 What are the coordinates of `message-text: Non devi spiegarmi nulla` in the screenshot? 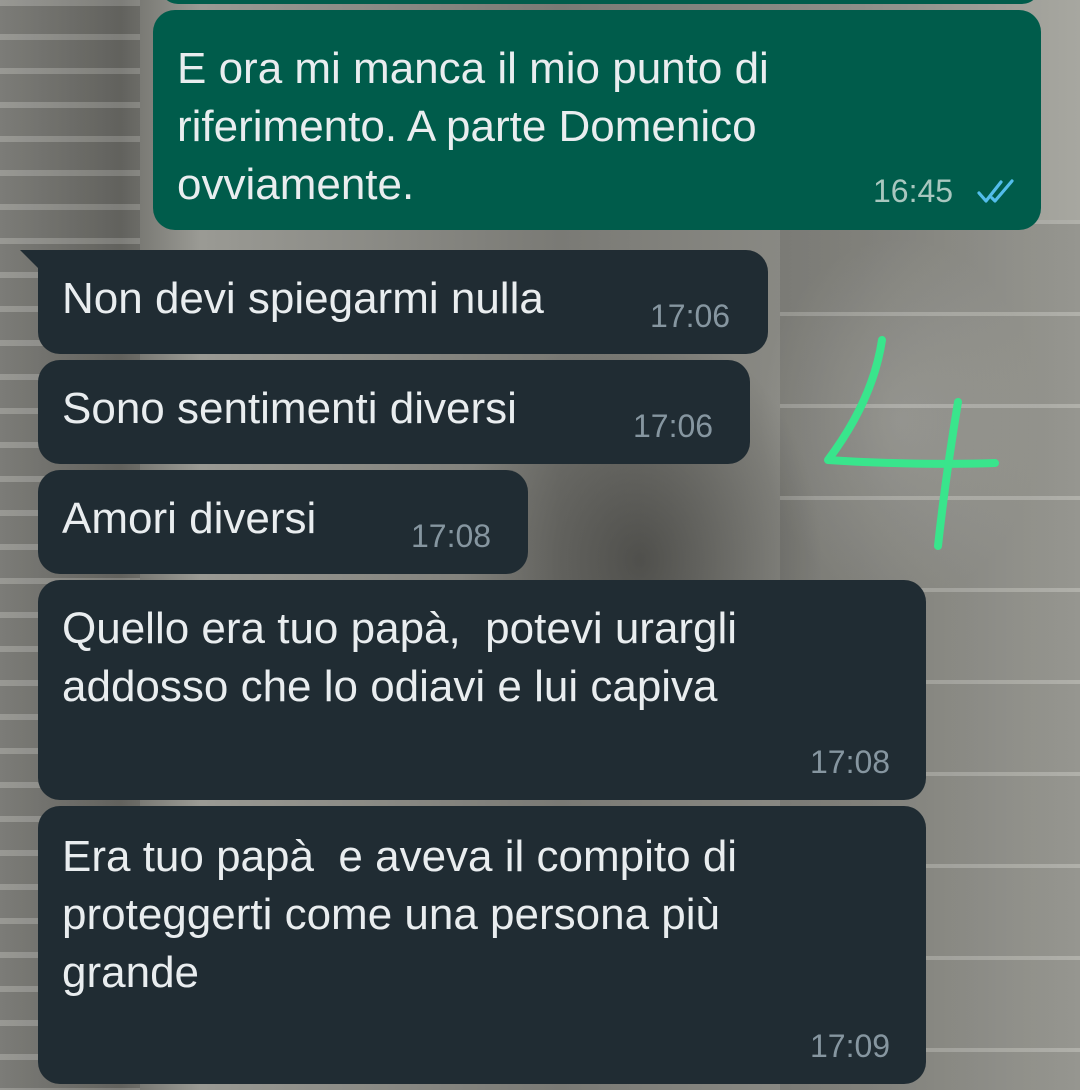 It's located at (303, 298).